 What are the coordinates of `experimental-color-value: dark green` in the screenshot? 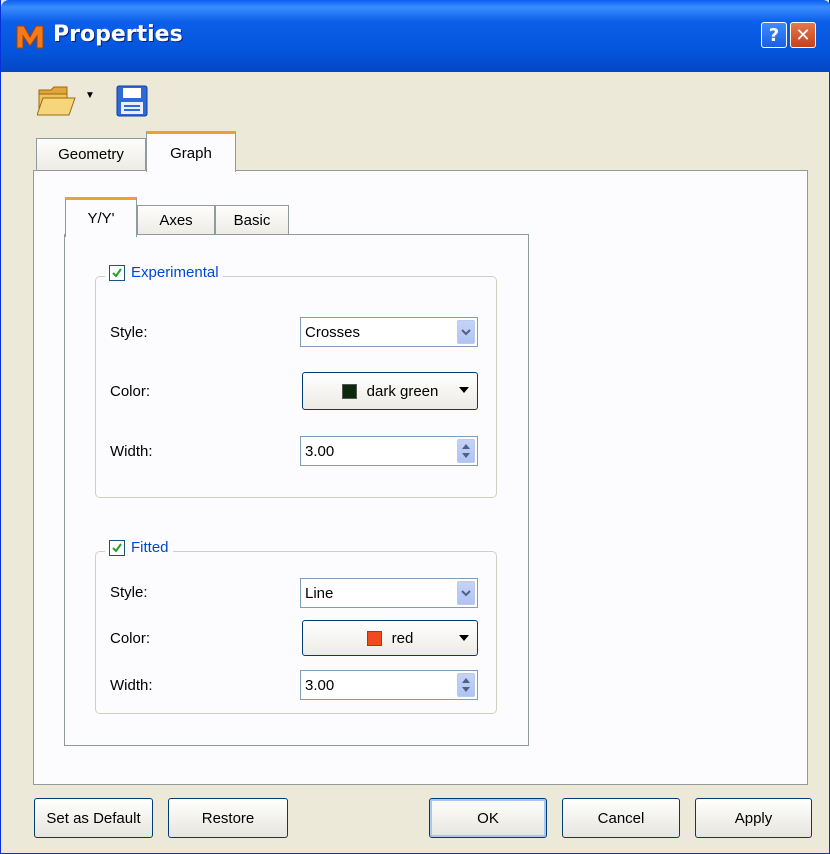 It's located at (402, 391).